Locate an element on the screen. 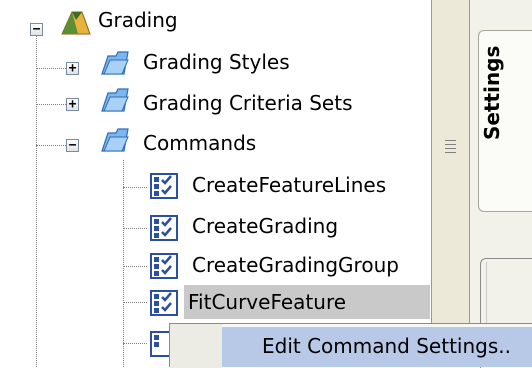 The width and height of the screenshot is (532, 368). tree-item-grading-criteria-sets: Grading Criteria Sets is located at coordinates (248, 103).